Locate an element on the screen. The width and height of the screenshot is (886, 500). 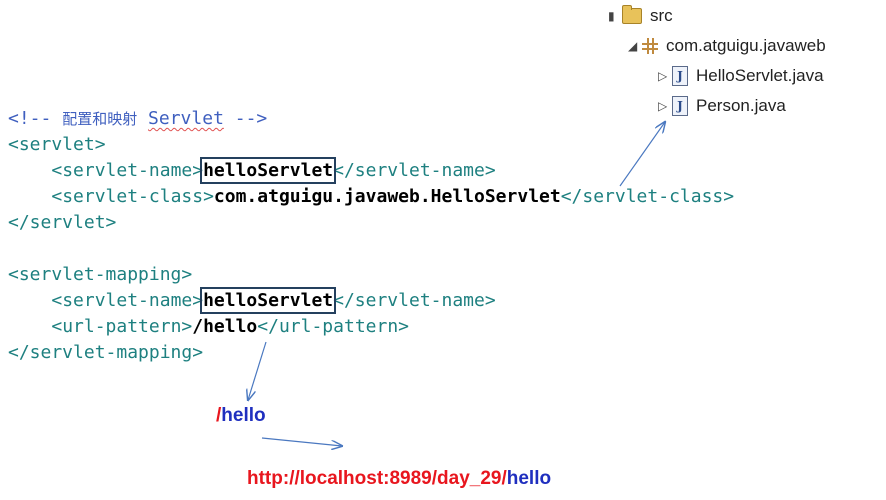
pattern-word: hello is located at coordinates (243, 415).